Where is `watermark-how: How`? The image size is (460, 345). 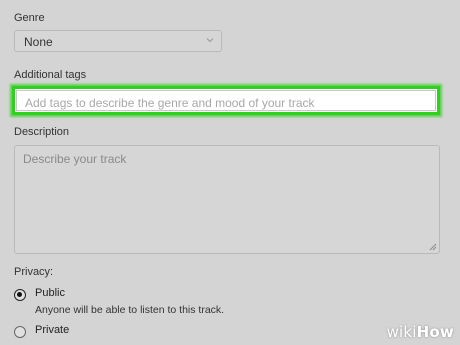
watermark-how: How is located at coordinates (435, 332).